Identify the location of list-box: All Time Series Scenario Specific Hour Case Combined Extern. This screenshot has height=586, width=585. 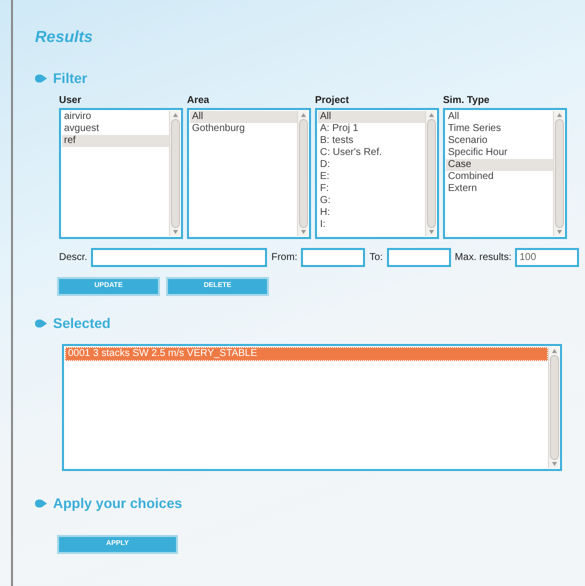
(505, 173).